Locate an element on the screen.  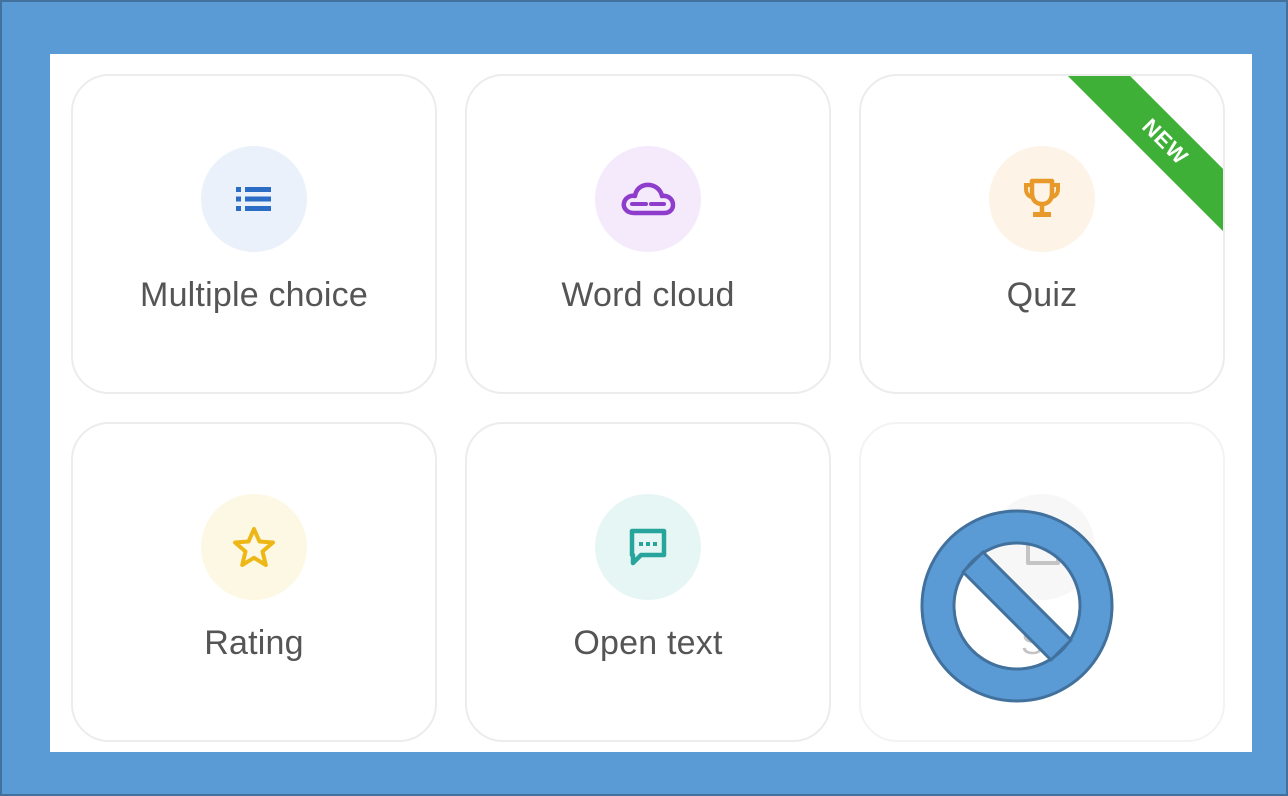
prohibited-icon is located at coordinates (1017, 606).